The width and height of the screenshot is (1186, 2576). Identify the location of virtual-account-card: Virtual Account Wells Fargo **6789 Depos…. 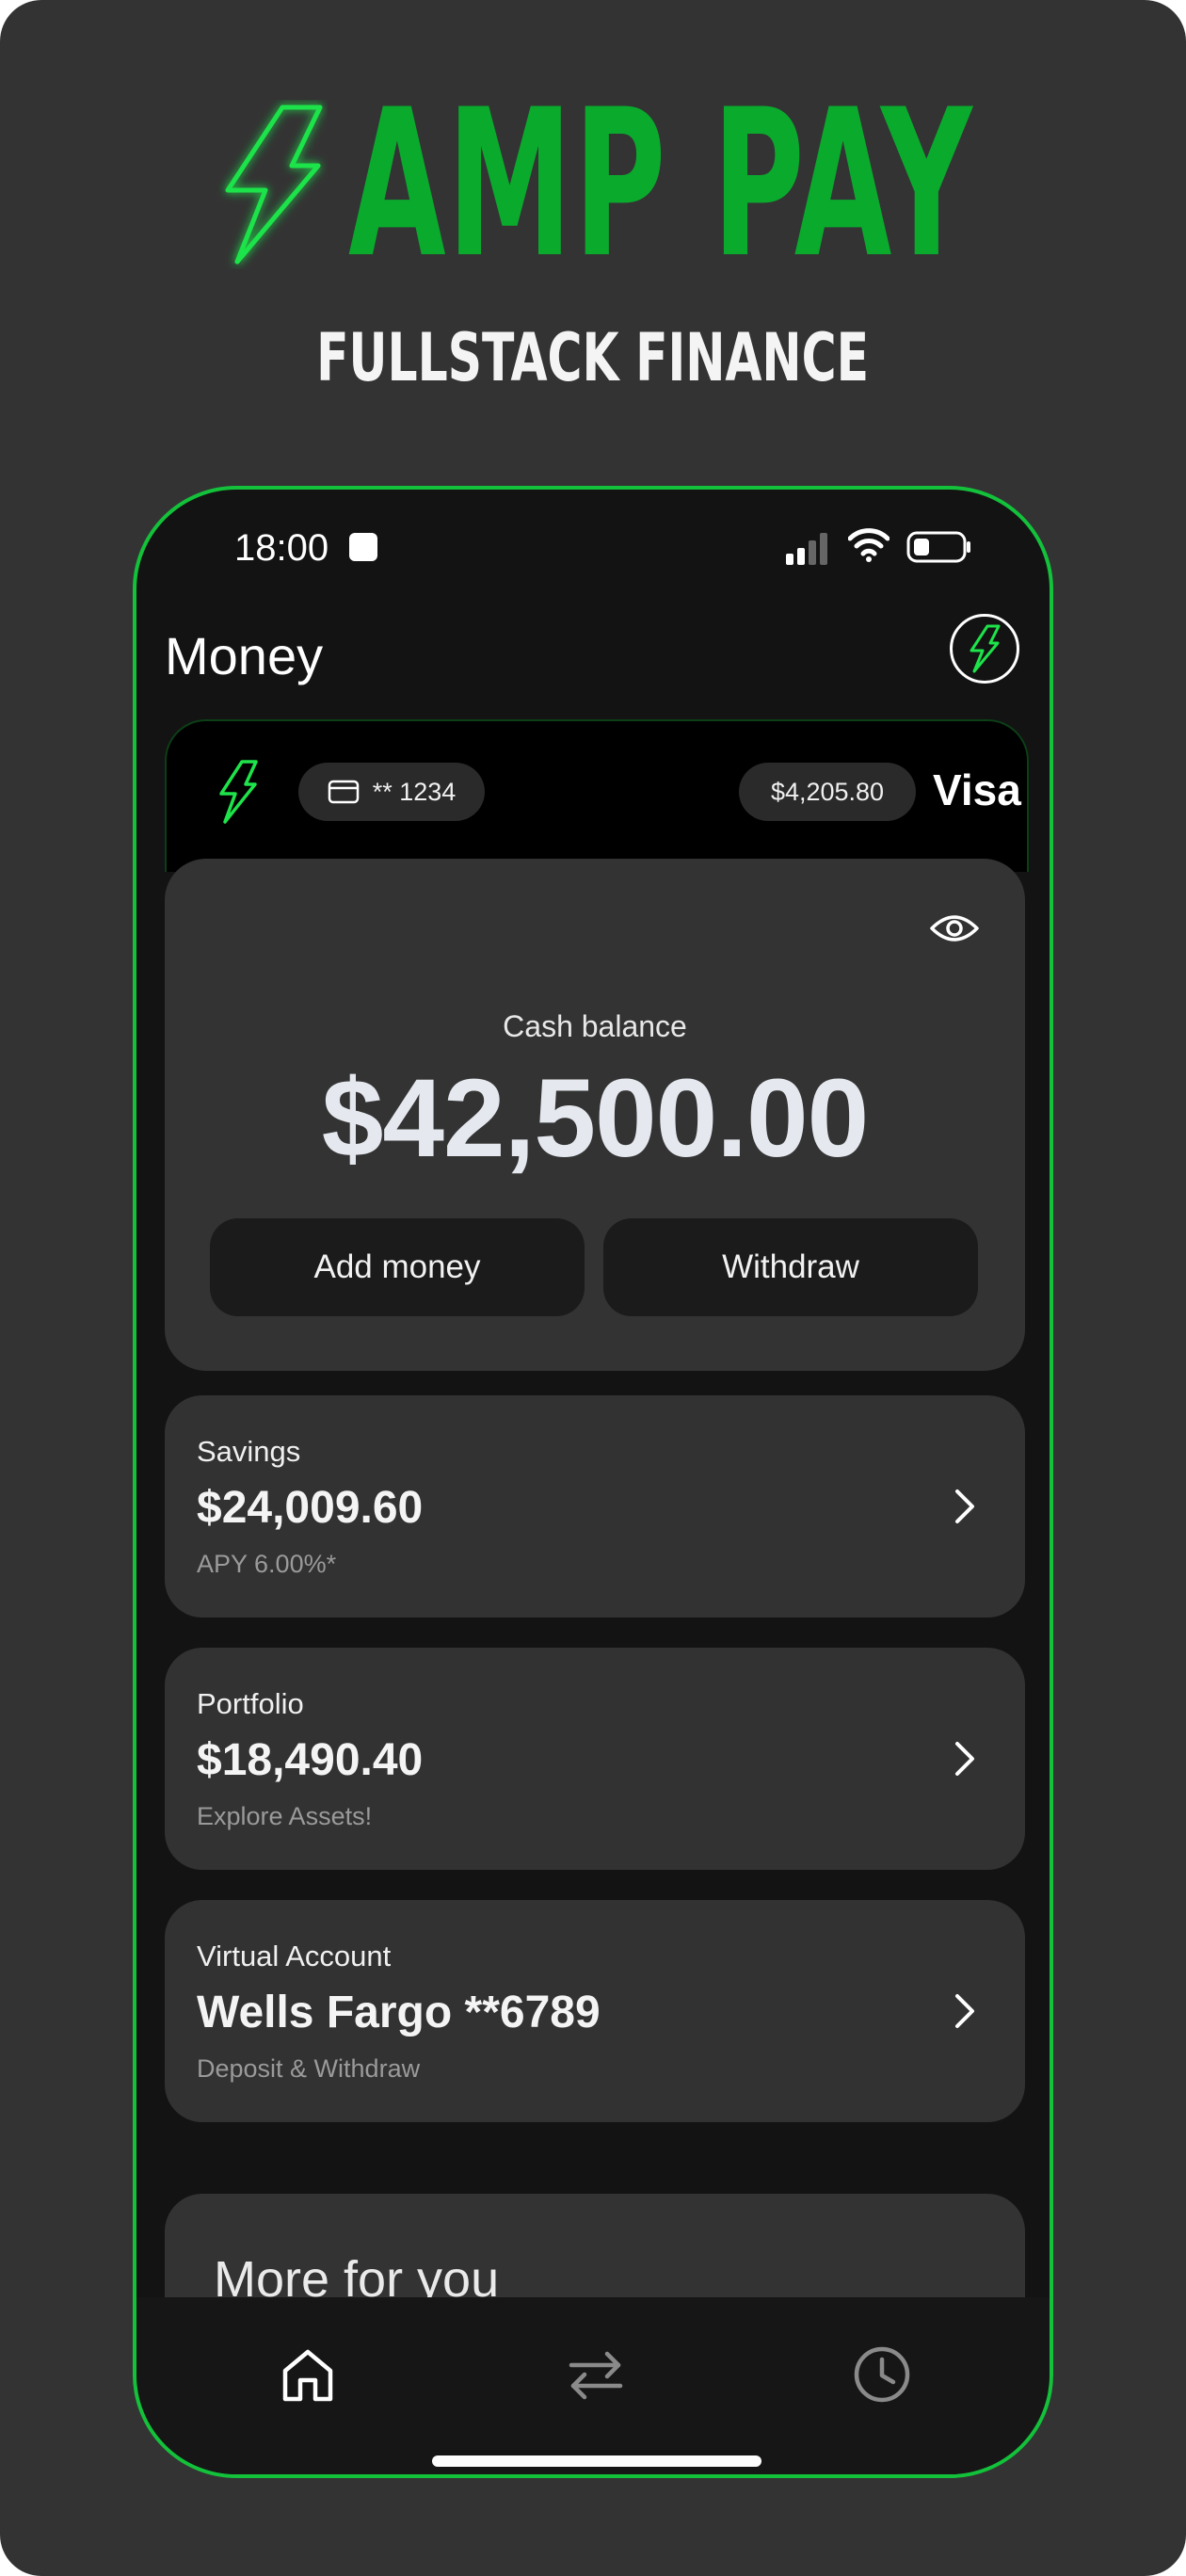
(595, 2011).